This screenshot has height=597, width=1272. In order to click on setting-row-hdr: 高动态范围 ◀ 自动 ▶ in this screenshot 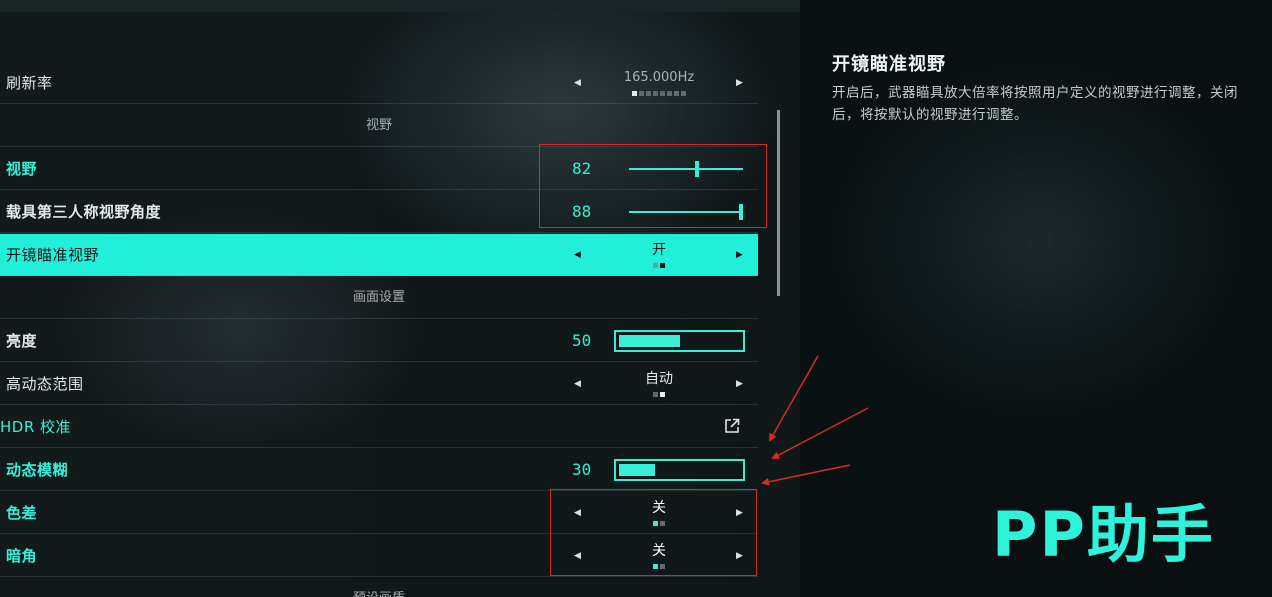, I will do `click(379, 384)`.